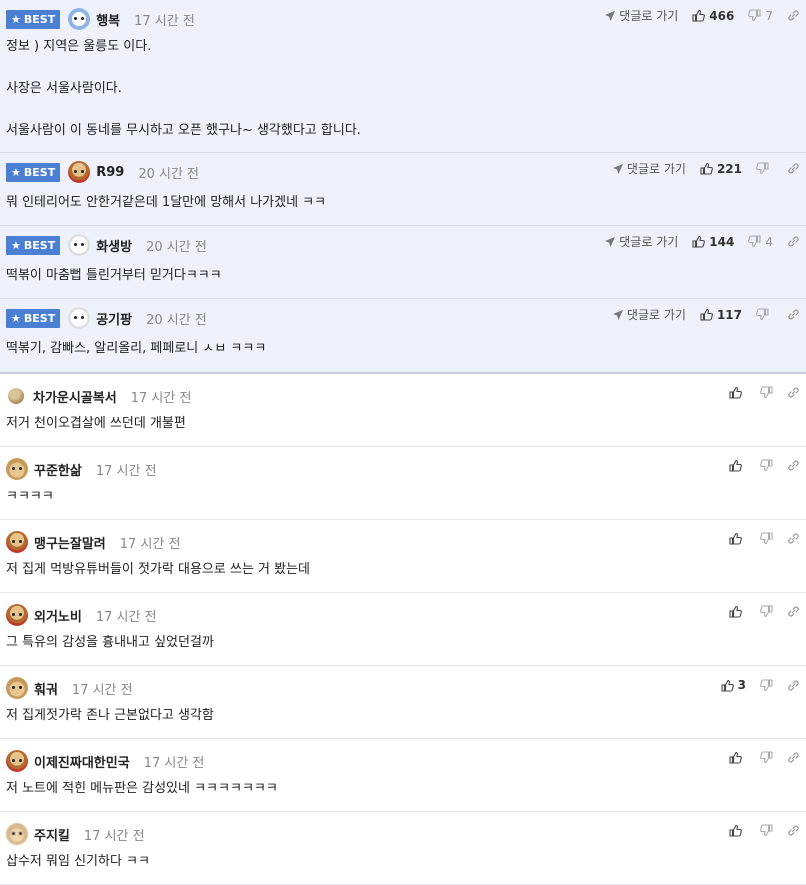  I want to click on comment-author: 훠궈, so click(46, 688).